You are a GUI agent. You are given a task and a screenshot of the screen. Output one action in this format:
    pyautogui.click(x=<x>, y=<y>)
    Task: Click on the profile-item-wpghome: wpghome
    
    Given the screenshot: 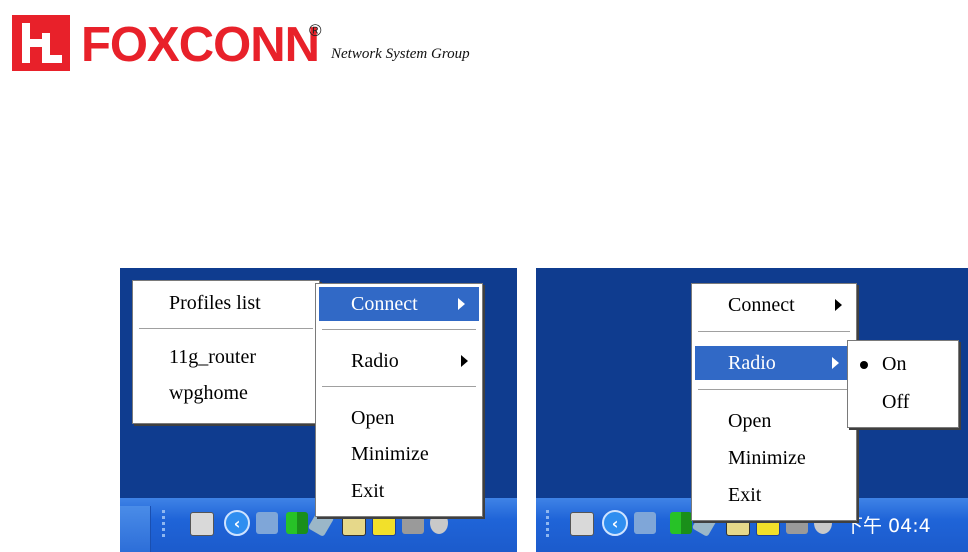 What is the action you would take?
    pyautogui.click(x=226, y=393)
    